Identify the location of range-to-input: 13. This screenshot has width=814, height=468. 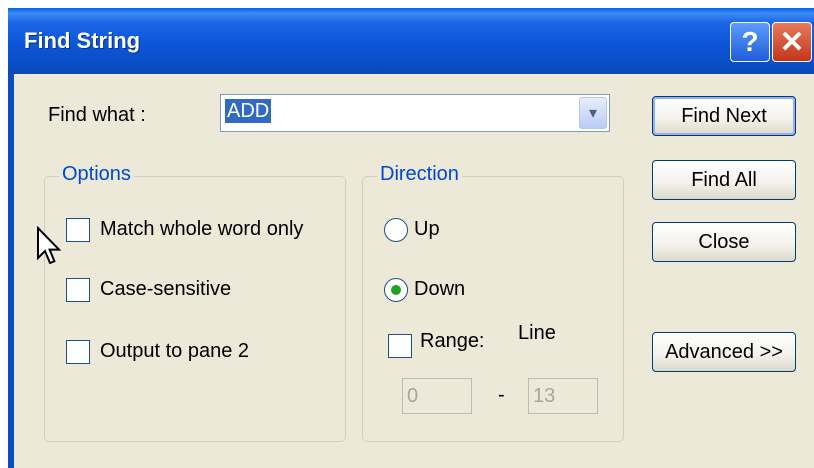
(563, 396).